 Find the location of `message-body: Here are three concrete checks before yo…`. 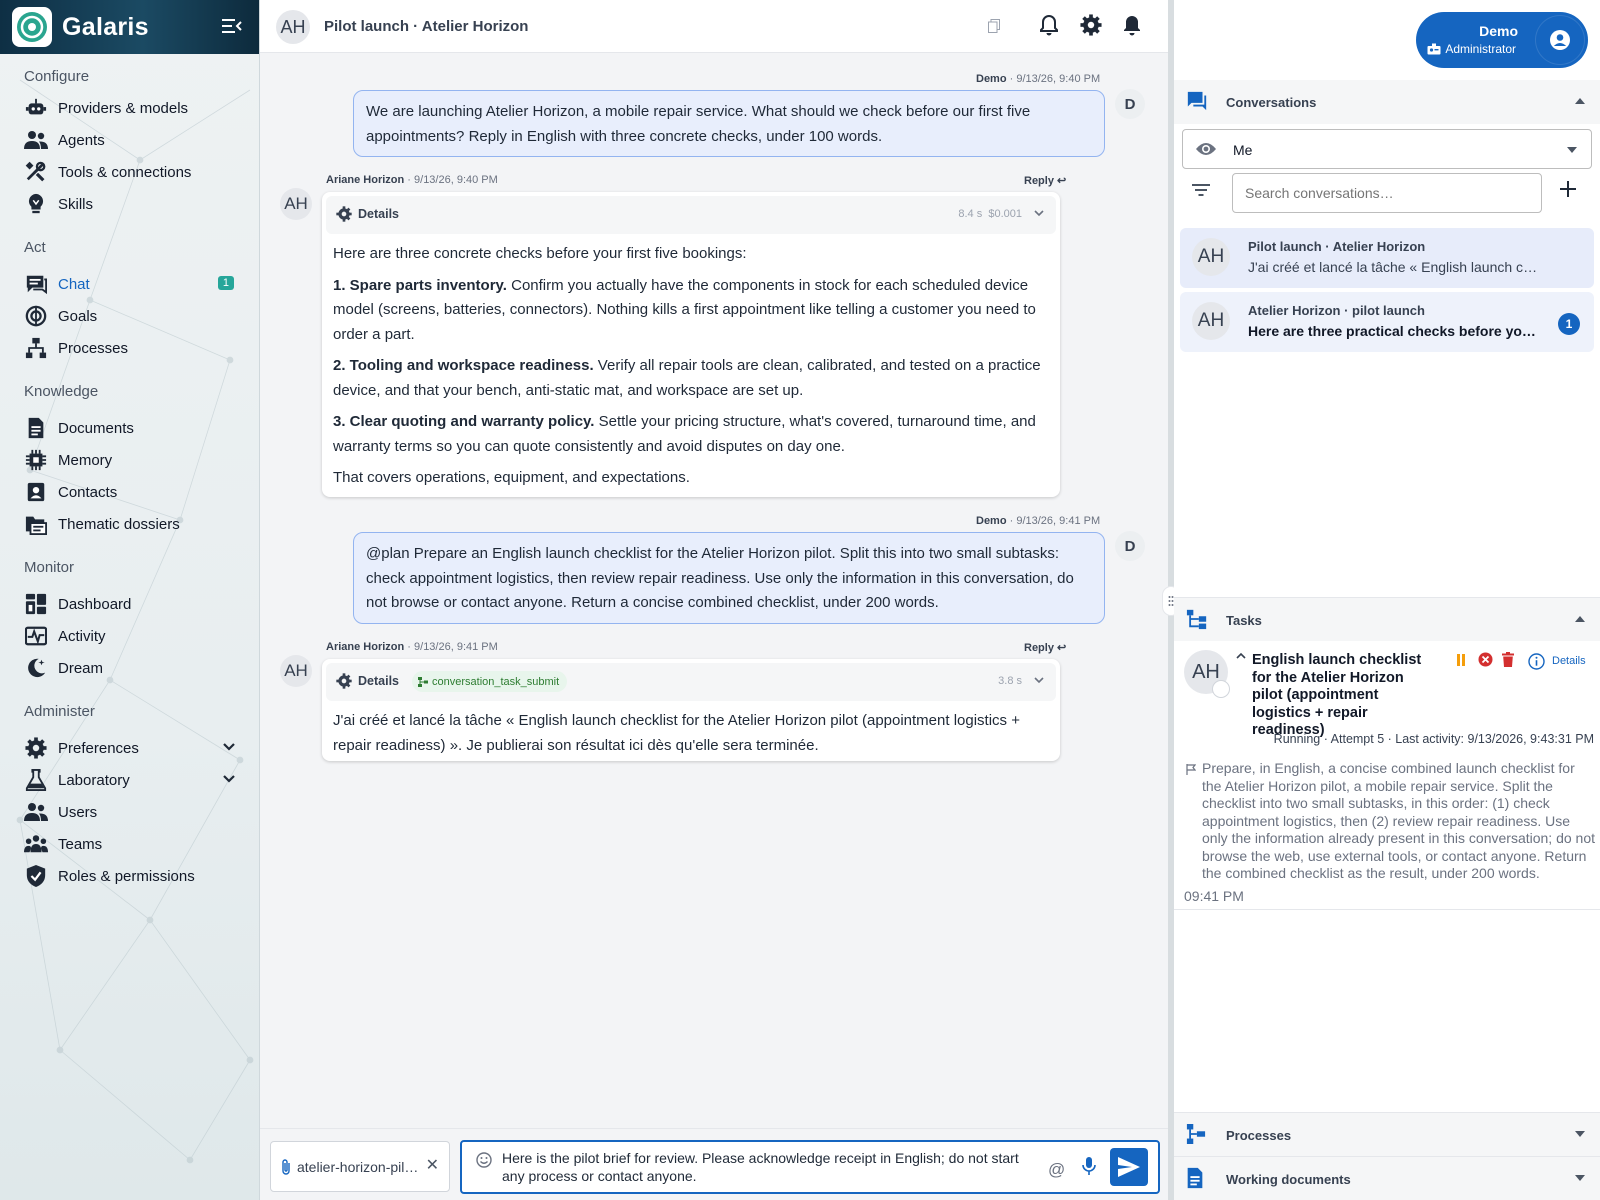

message-body: Here are three concrete checks before yo… is located at coordinates (691, 367).